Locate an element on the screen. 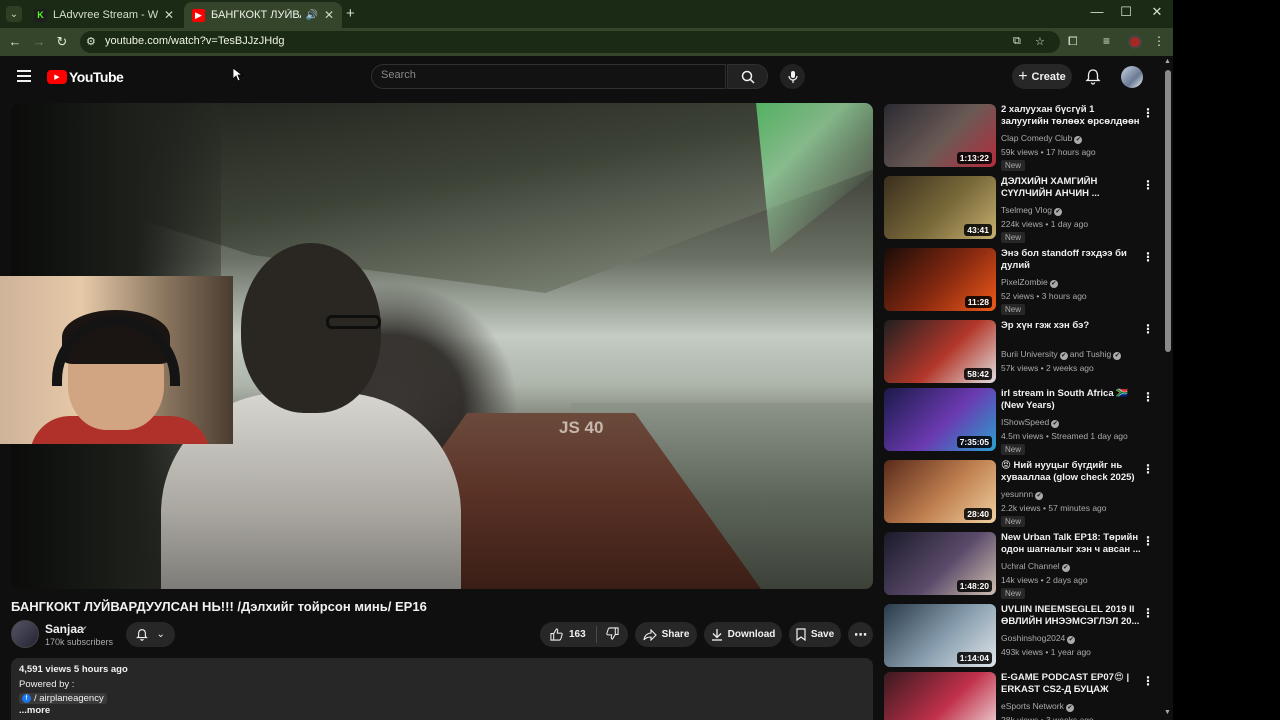 The height and width of the screenshot is (720, 1280). media-controls-icon: ≡ is located at coordinates (1106, 41).